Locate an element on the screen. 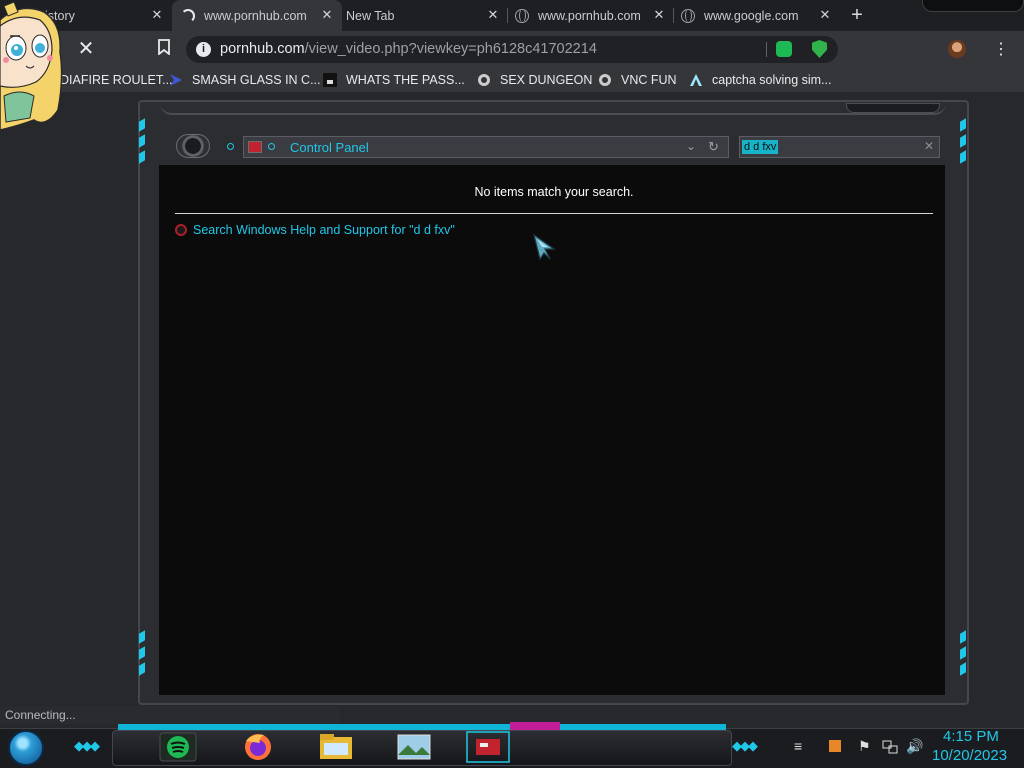  vnc-icon is located at coordinates (605, 80).